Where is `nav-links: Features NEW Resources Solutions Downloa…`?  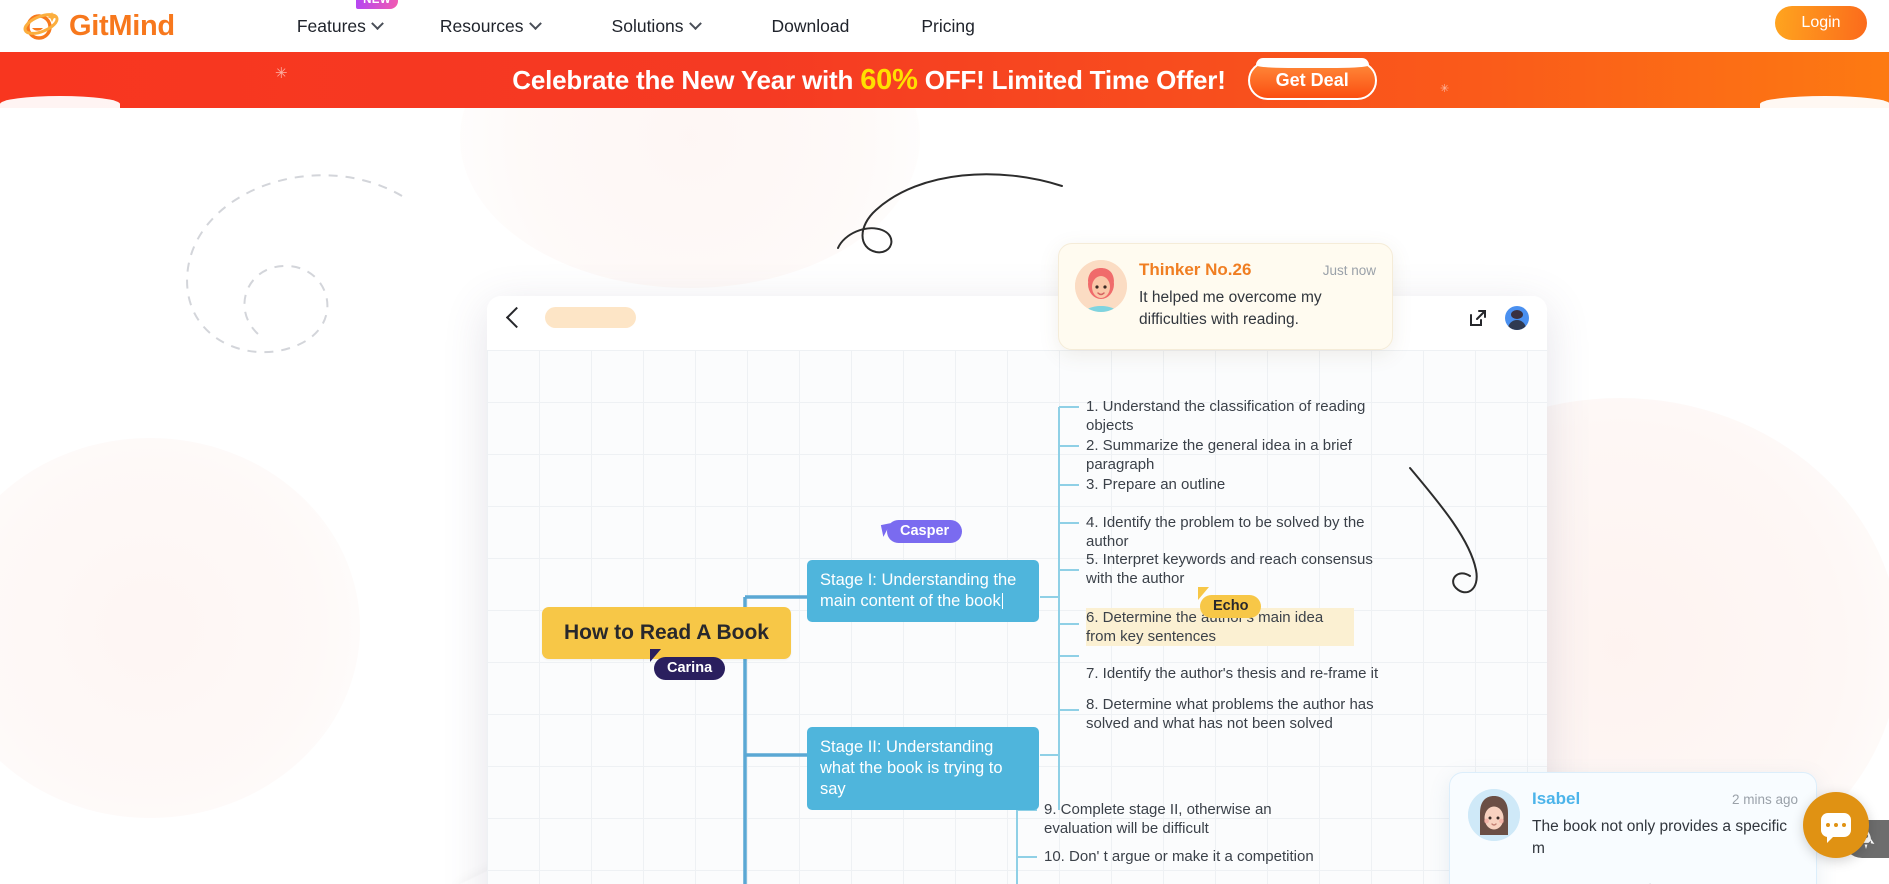
nav-links: Features NEW Resources Solutions Downloa… is located at coordinates (643, 26).